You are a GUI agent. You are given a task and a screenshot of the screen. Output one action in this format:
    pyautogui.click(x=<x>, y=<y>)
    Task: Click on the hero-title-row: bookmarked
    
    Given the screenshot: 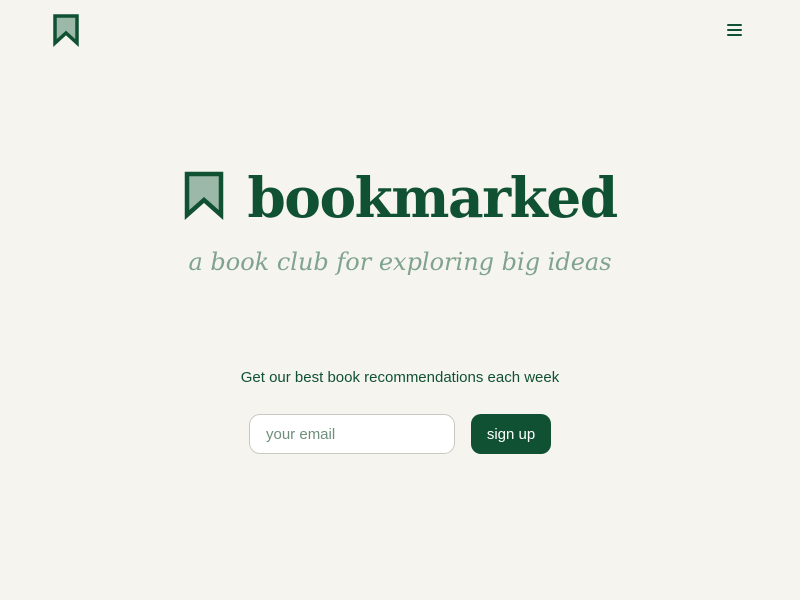 What is the action you would take?
    pyautogui.click(x=400, y=197)
    